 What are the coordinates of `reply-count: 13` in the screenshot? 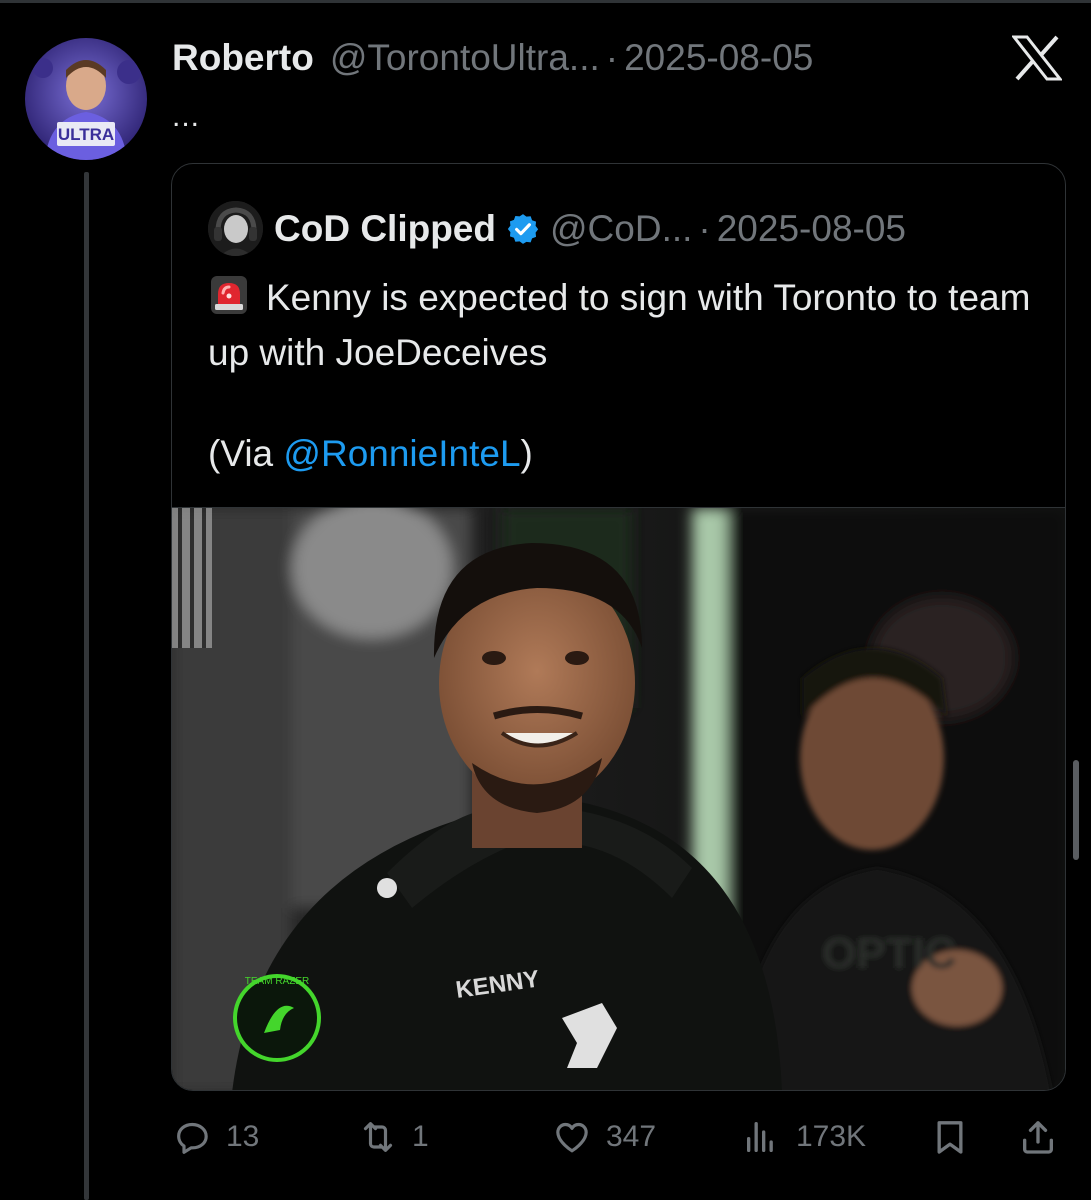 It's located at (243, 1136).